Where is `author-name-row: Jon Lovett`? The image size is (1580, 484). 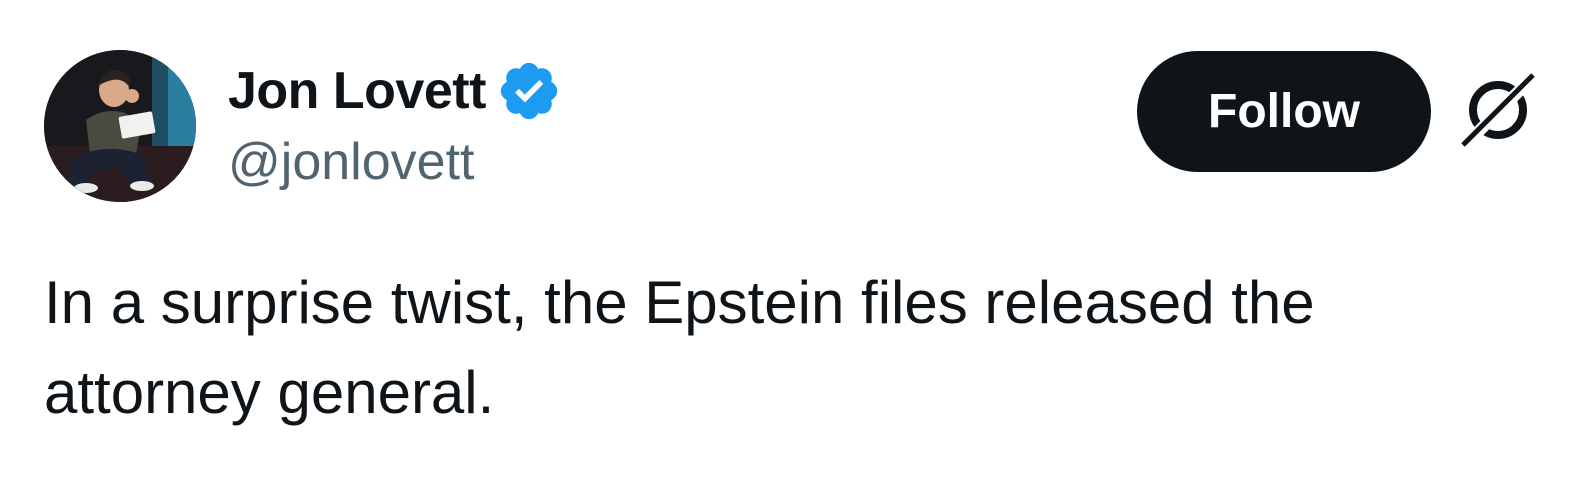 author-name-row: Jon Lovett is located at coordinates (395, 91).